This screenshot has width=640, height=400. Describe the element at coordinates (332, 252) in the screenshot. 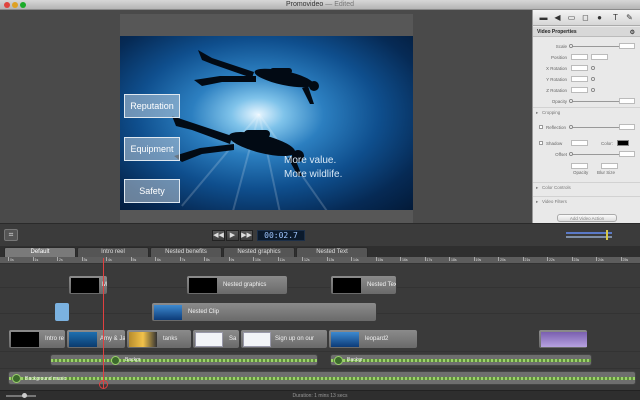

I see `tab-nested-text: Nested Text` at that location.